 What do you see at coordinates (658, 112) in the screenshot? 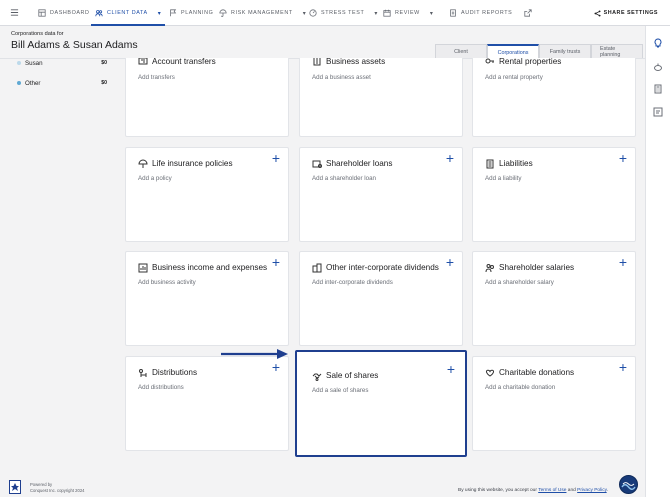
I see `notes-icon` at bounding box center [658, 112].